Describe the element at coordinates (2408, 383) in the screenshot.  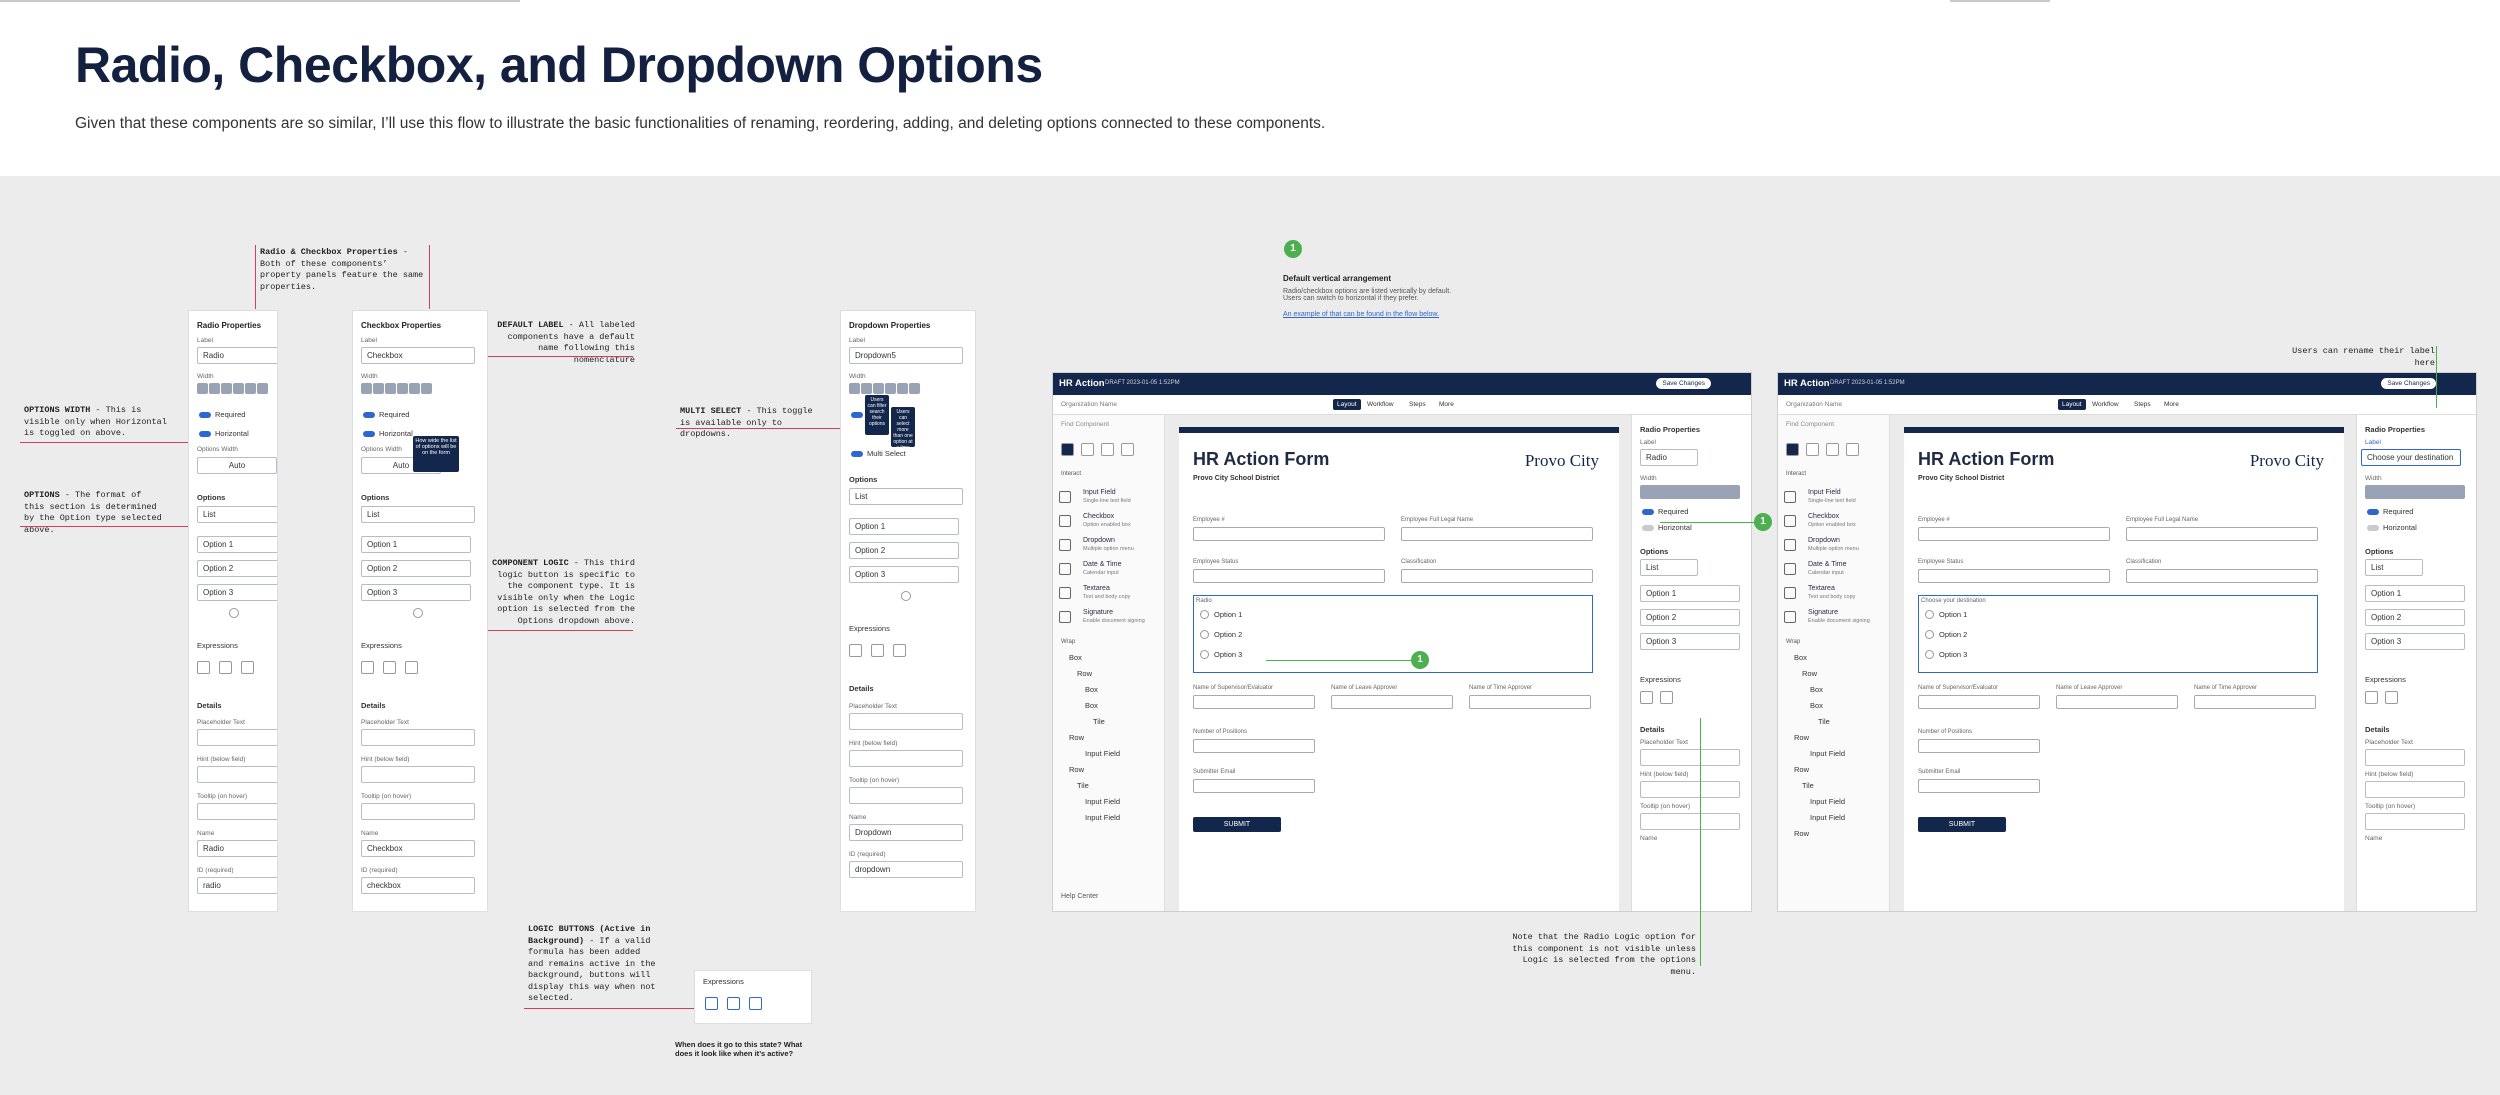
I see `save-changes-button: Save Changes` at that location.